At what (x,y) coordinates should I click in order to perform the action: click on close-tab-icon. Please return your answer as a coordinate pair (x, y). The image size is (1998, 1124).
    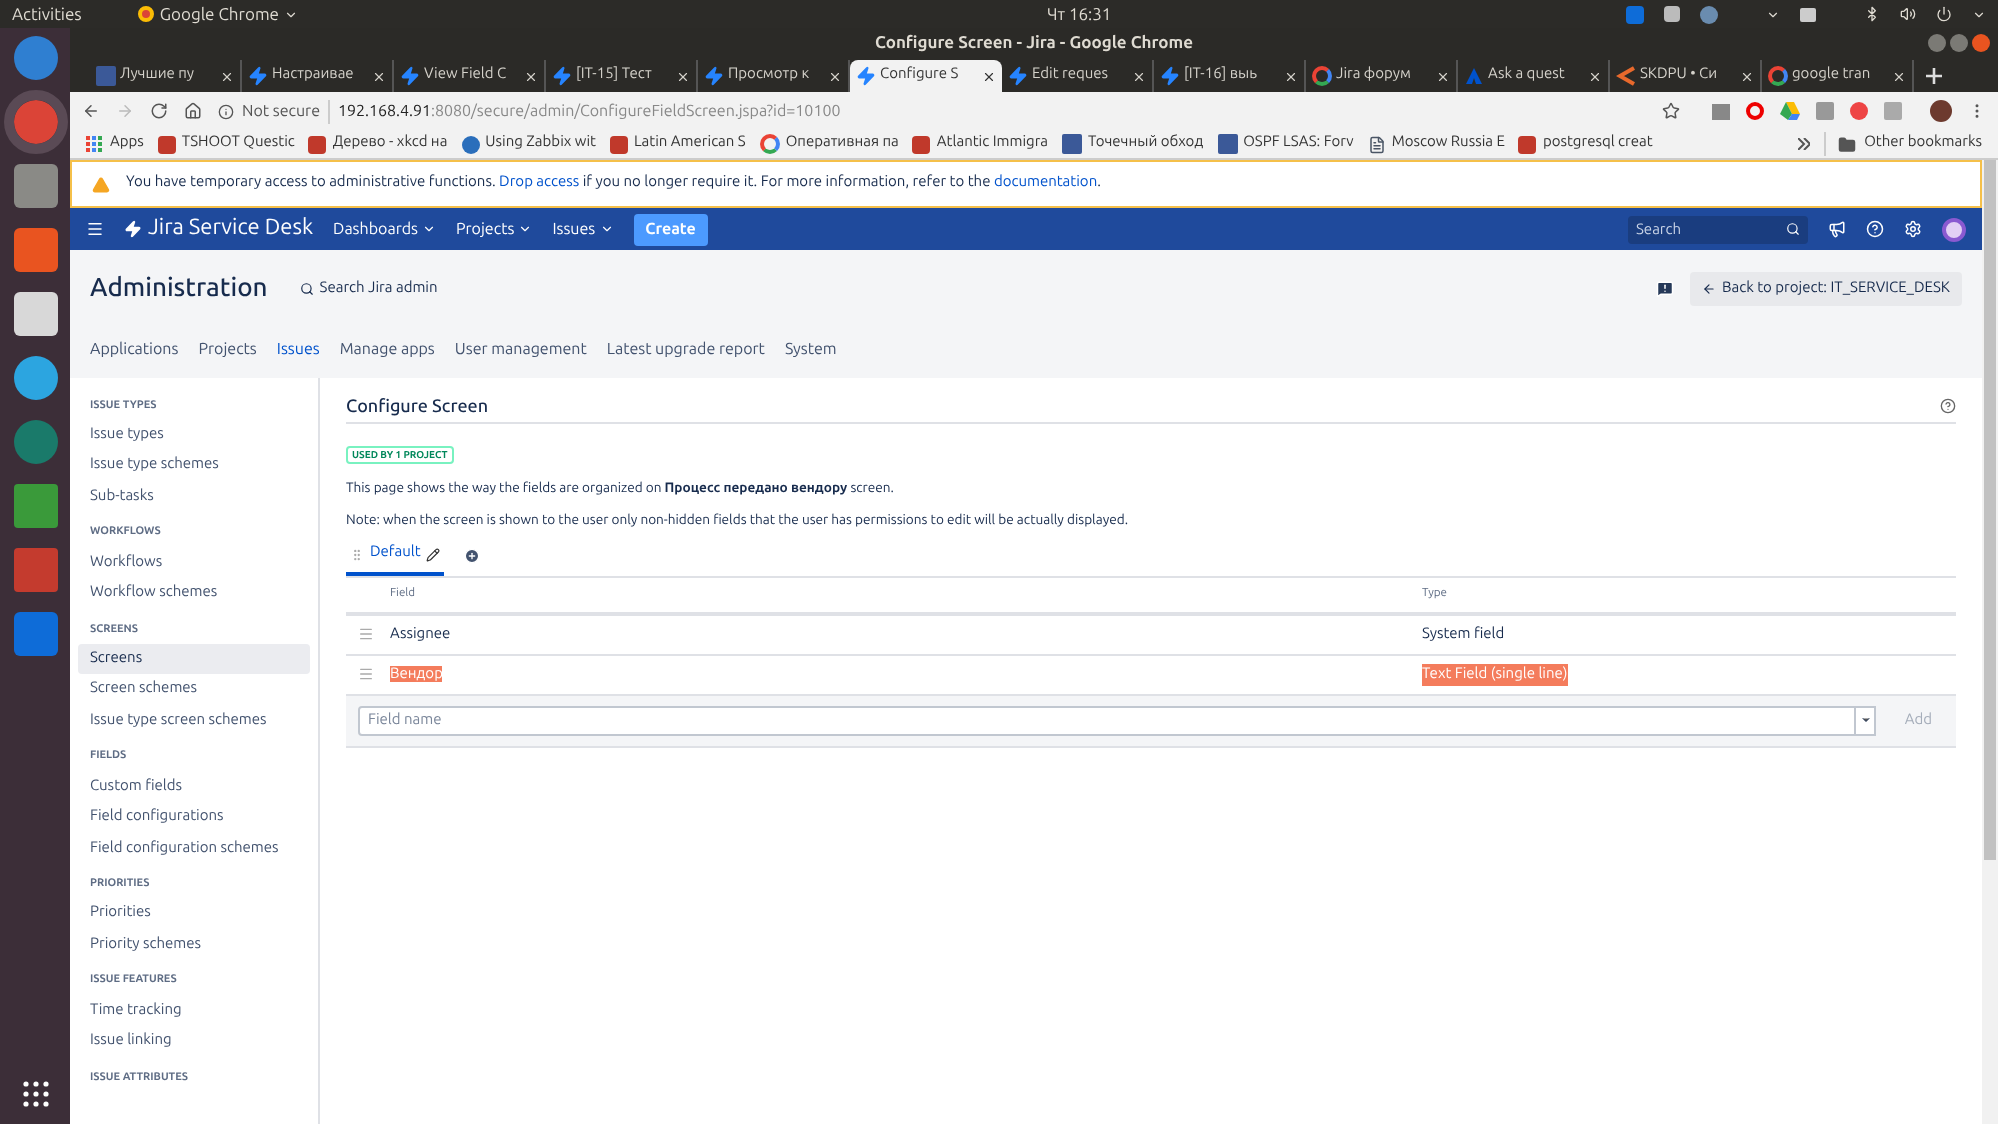
    Looking at the image, I should click on (989, 76).